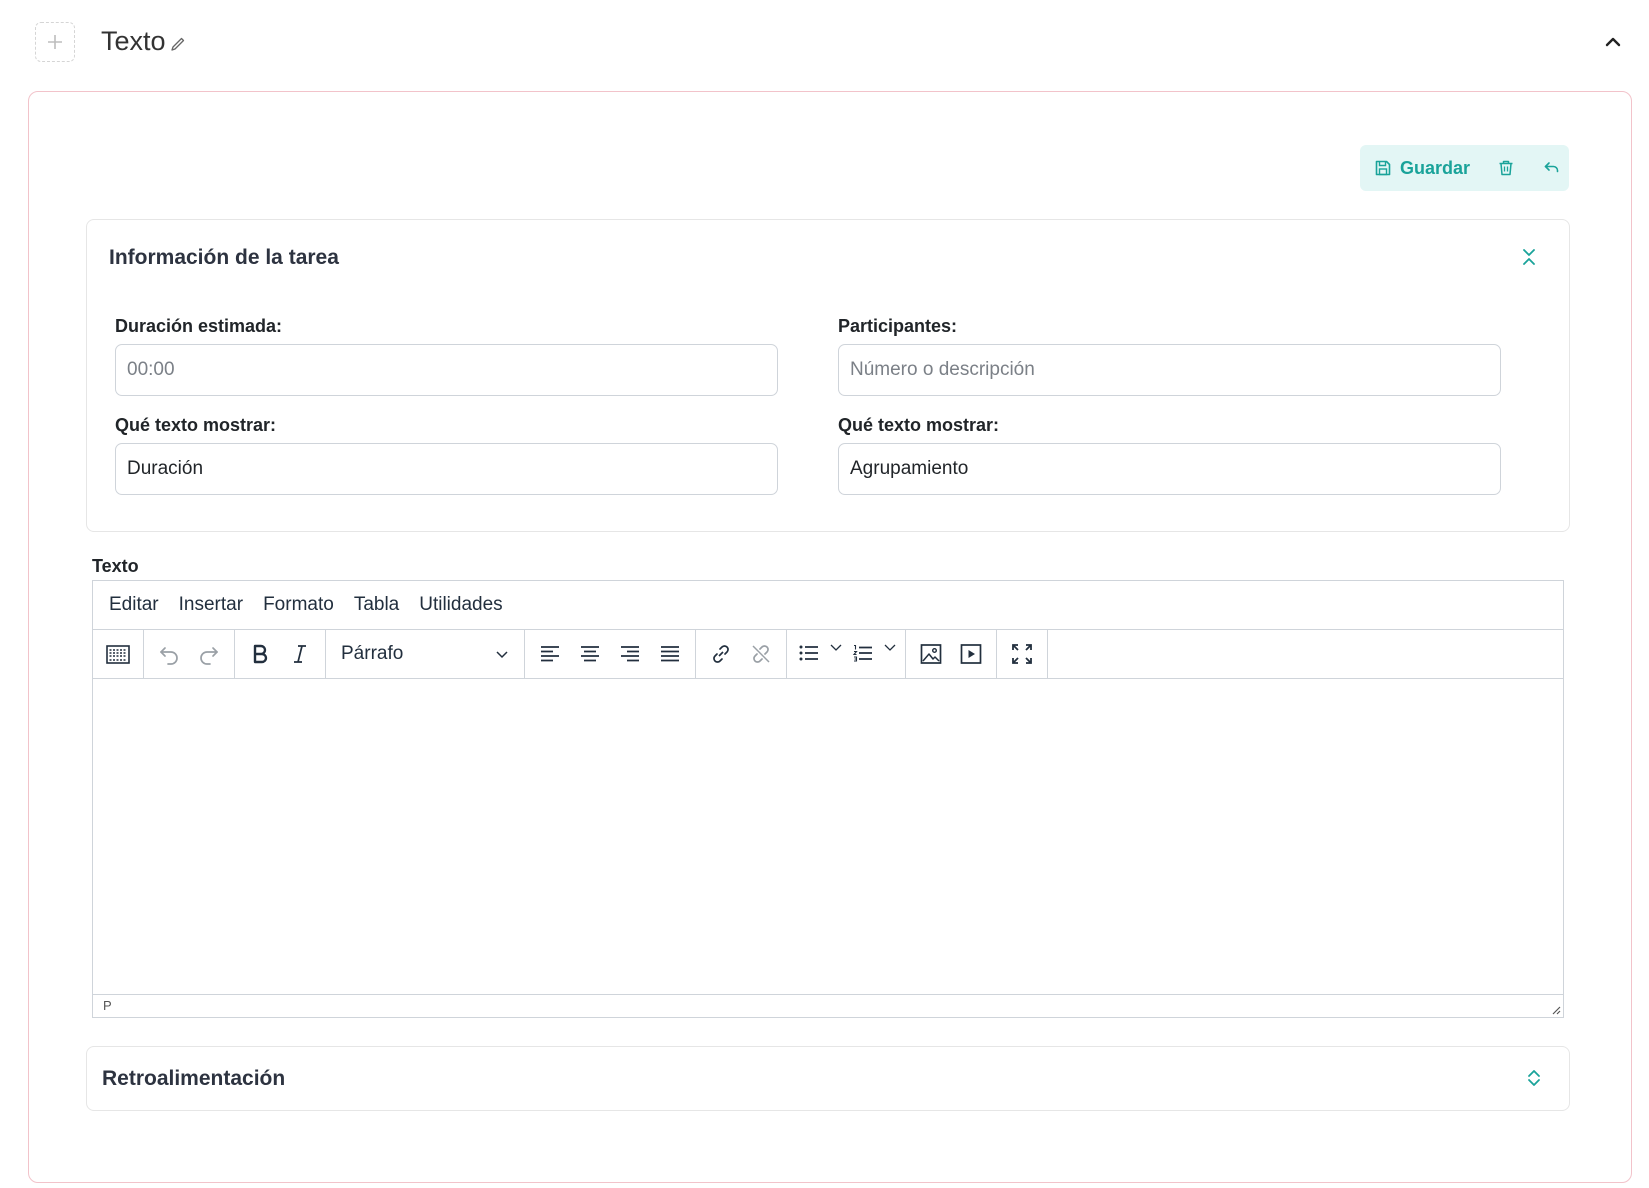 This screenshot has width=1649, height=1188. I want to click on redo-icon, so click(209, 656).